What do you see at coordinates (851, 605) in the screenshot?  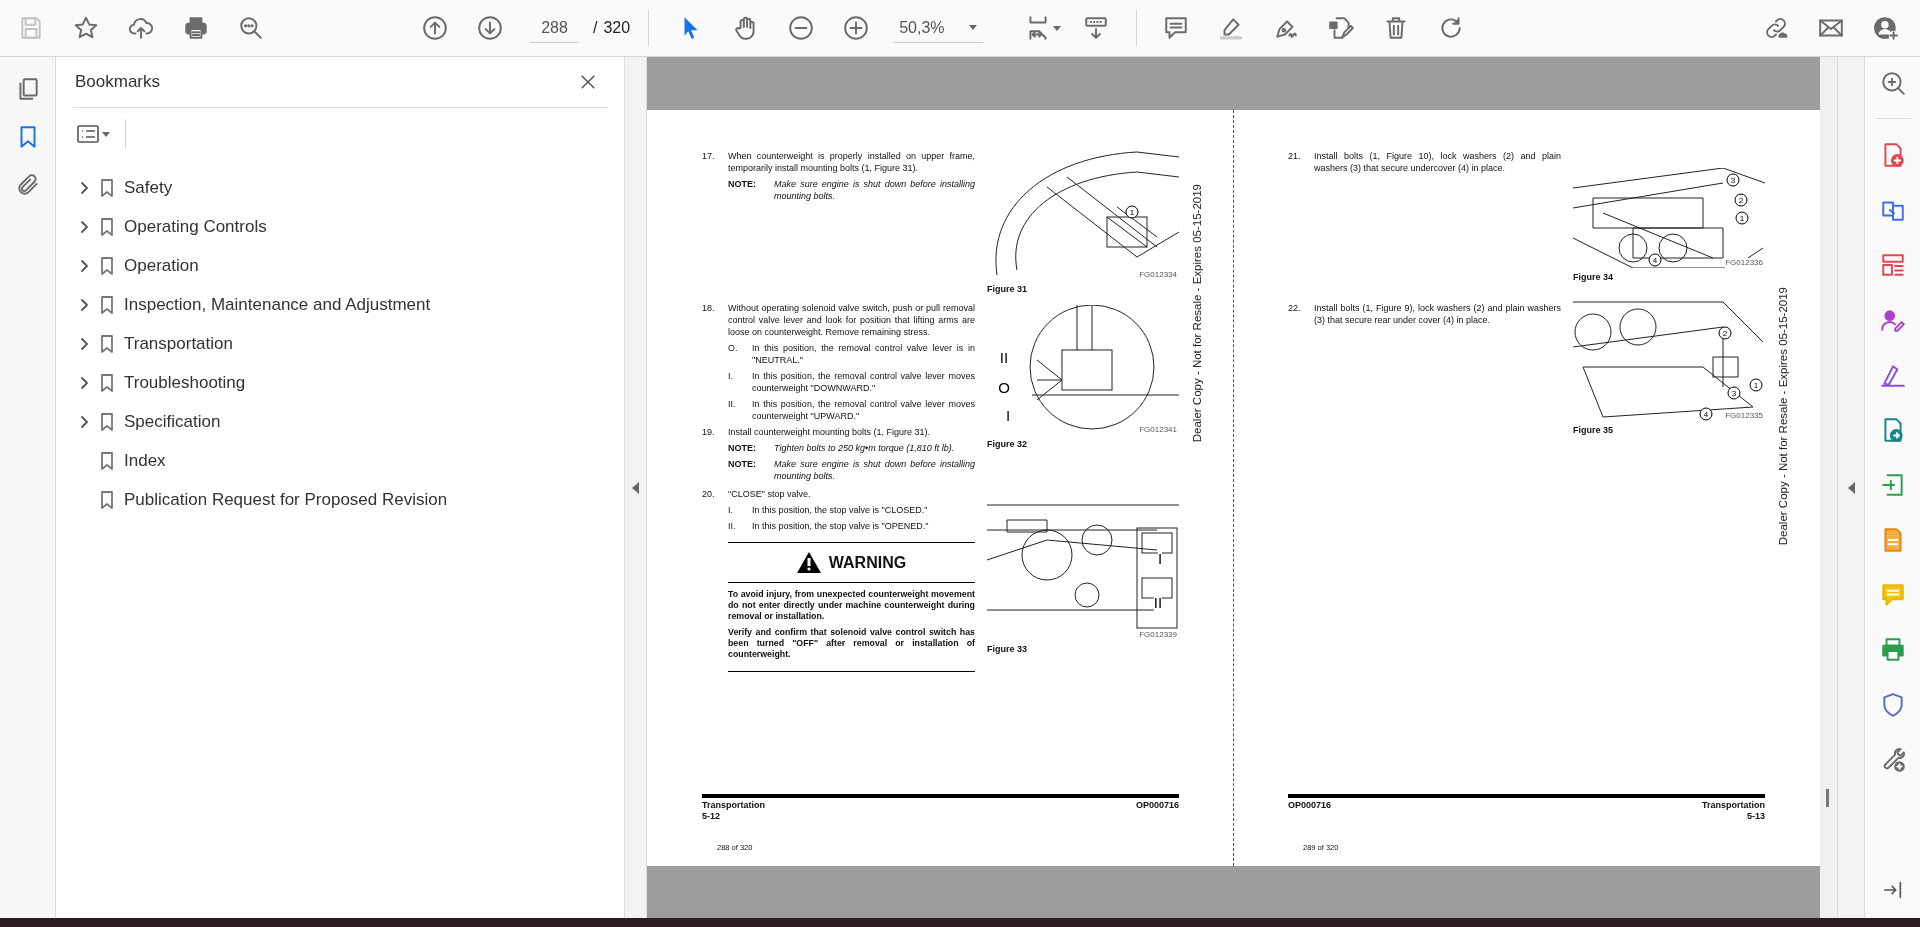 I see `warning-text: To avoid injury, from unexpected counterweight movement do not enter directly under machine counterweight during removal or installation.` at bounding box center [851, 605].